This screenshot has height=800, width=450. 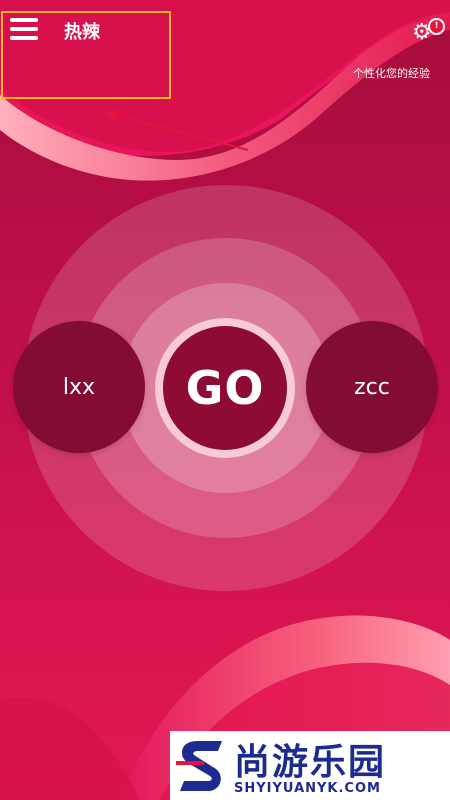 I want to click on right-player-label: zcc, so click(x=372, y=387).